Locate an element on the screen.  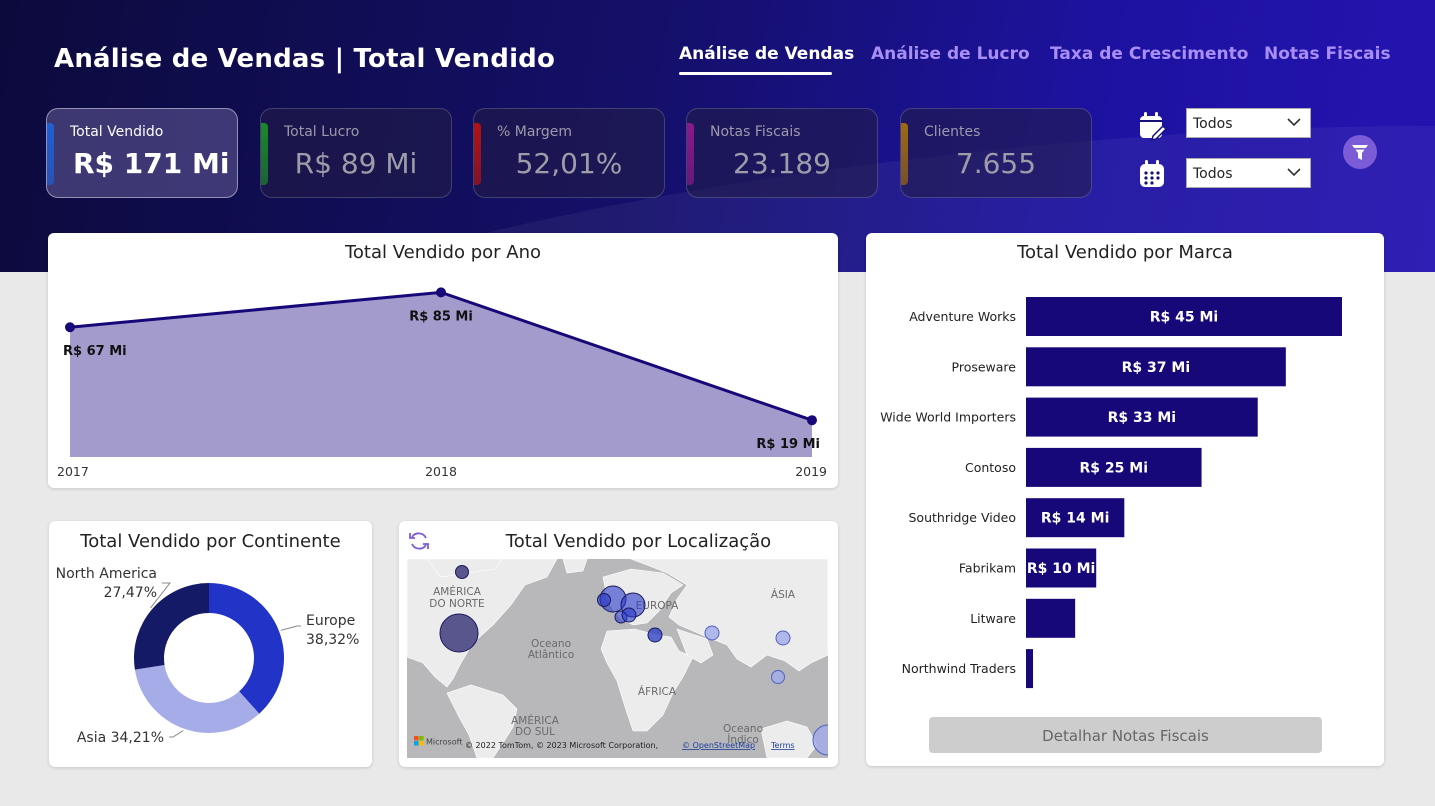
data-label: R$ 10 Mi is located at coordinates (1061, 569).